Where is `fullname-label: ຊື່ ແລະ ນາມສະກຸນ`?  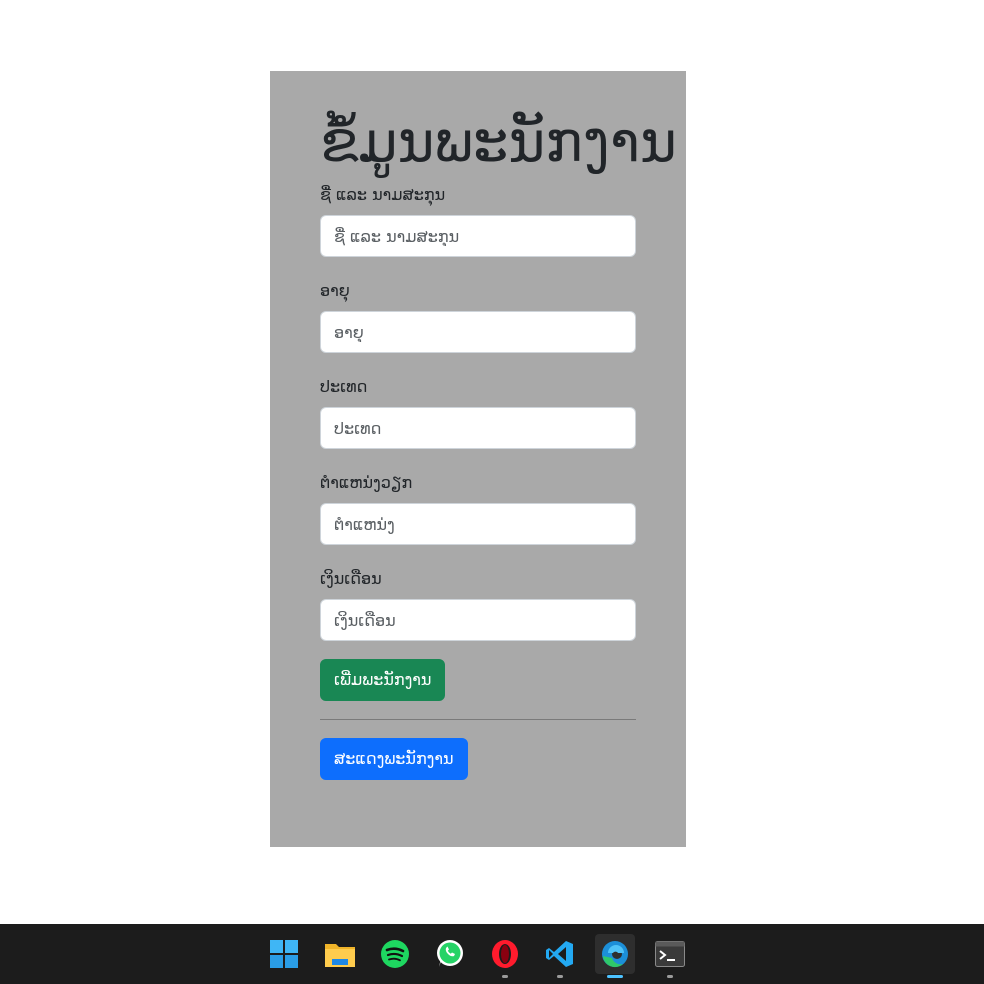
fullname-label: ຊື່ ແລະ ນາມສະກຸນ is located at coordinates (383, 194).